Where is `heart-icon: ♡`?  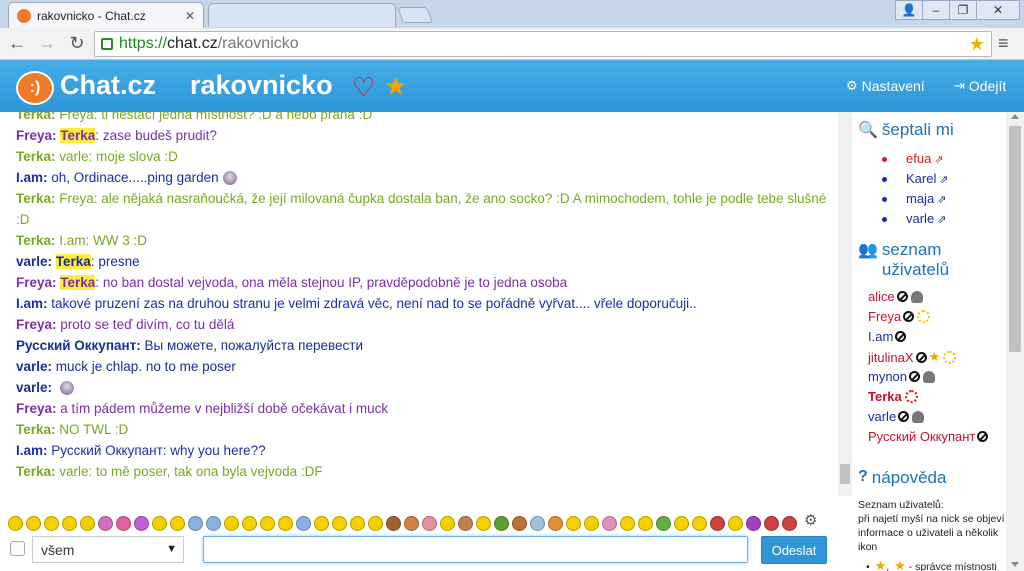 heart-icon: ♡ is located at coordinates (363, 87).